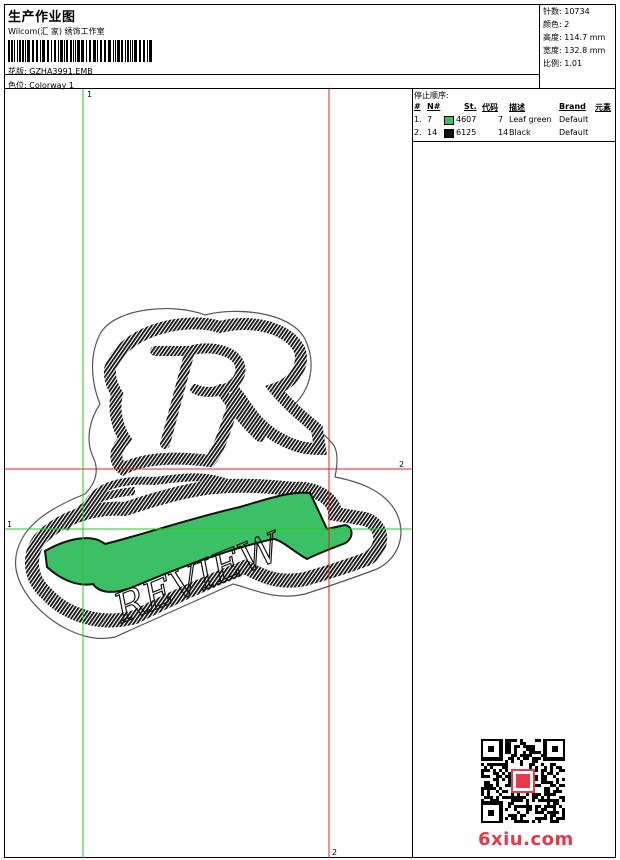 The height and width of the screenshot is (860, 620). I want to click on row-n: 7, so click(430, 119).